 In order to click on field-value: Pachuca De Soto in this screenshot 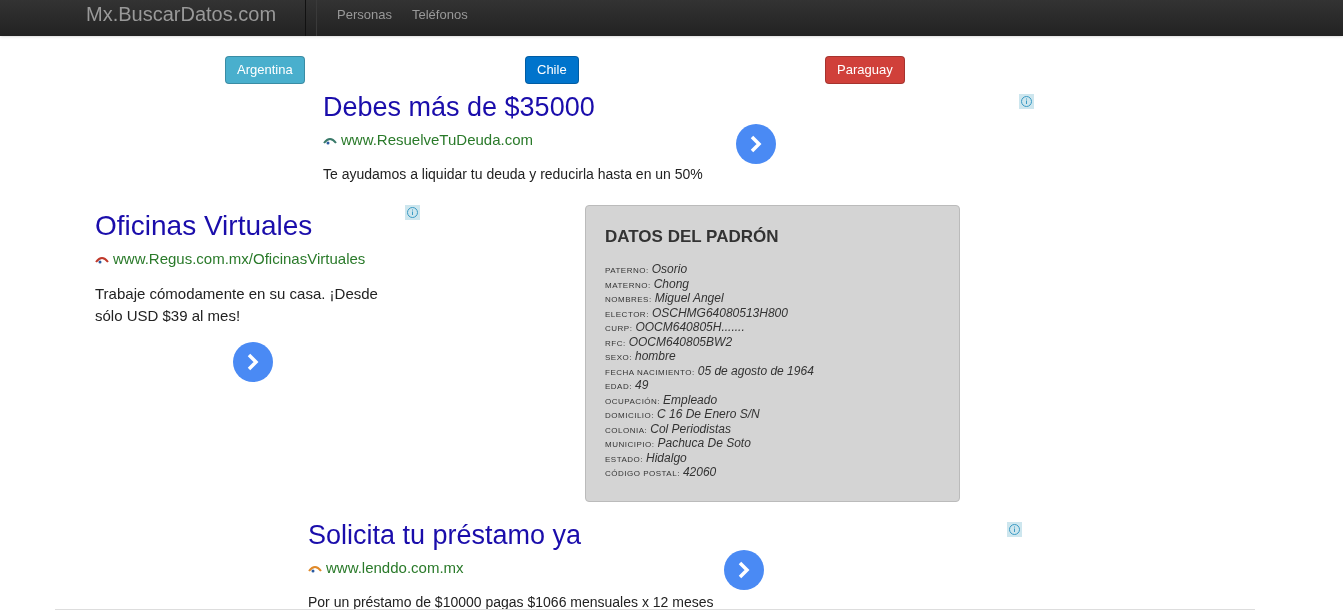, I will do `click(704, 444)`.